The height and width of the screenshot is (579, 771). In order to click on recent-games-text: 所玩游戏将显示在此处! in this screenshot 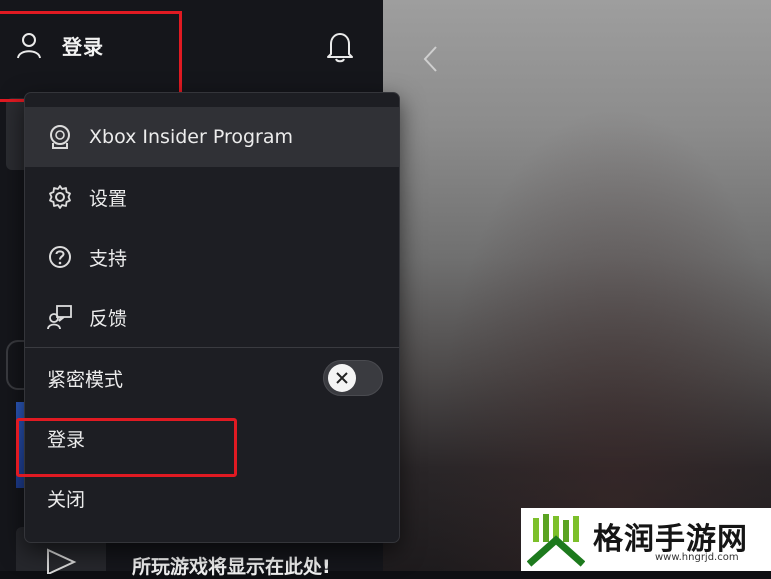, I will do `click(231, 567)`.